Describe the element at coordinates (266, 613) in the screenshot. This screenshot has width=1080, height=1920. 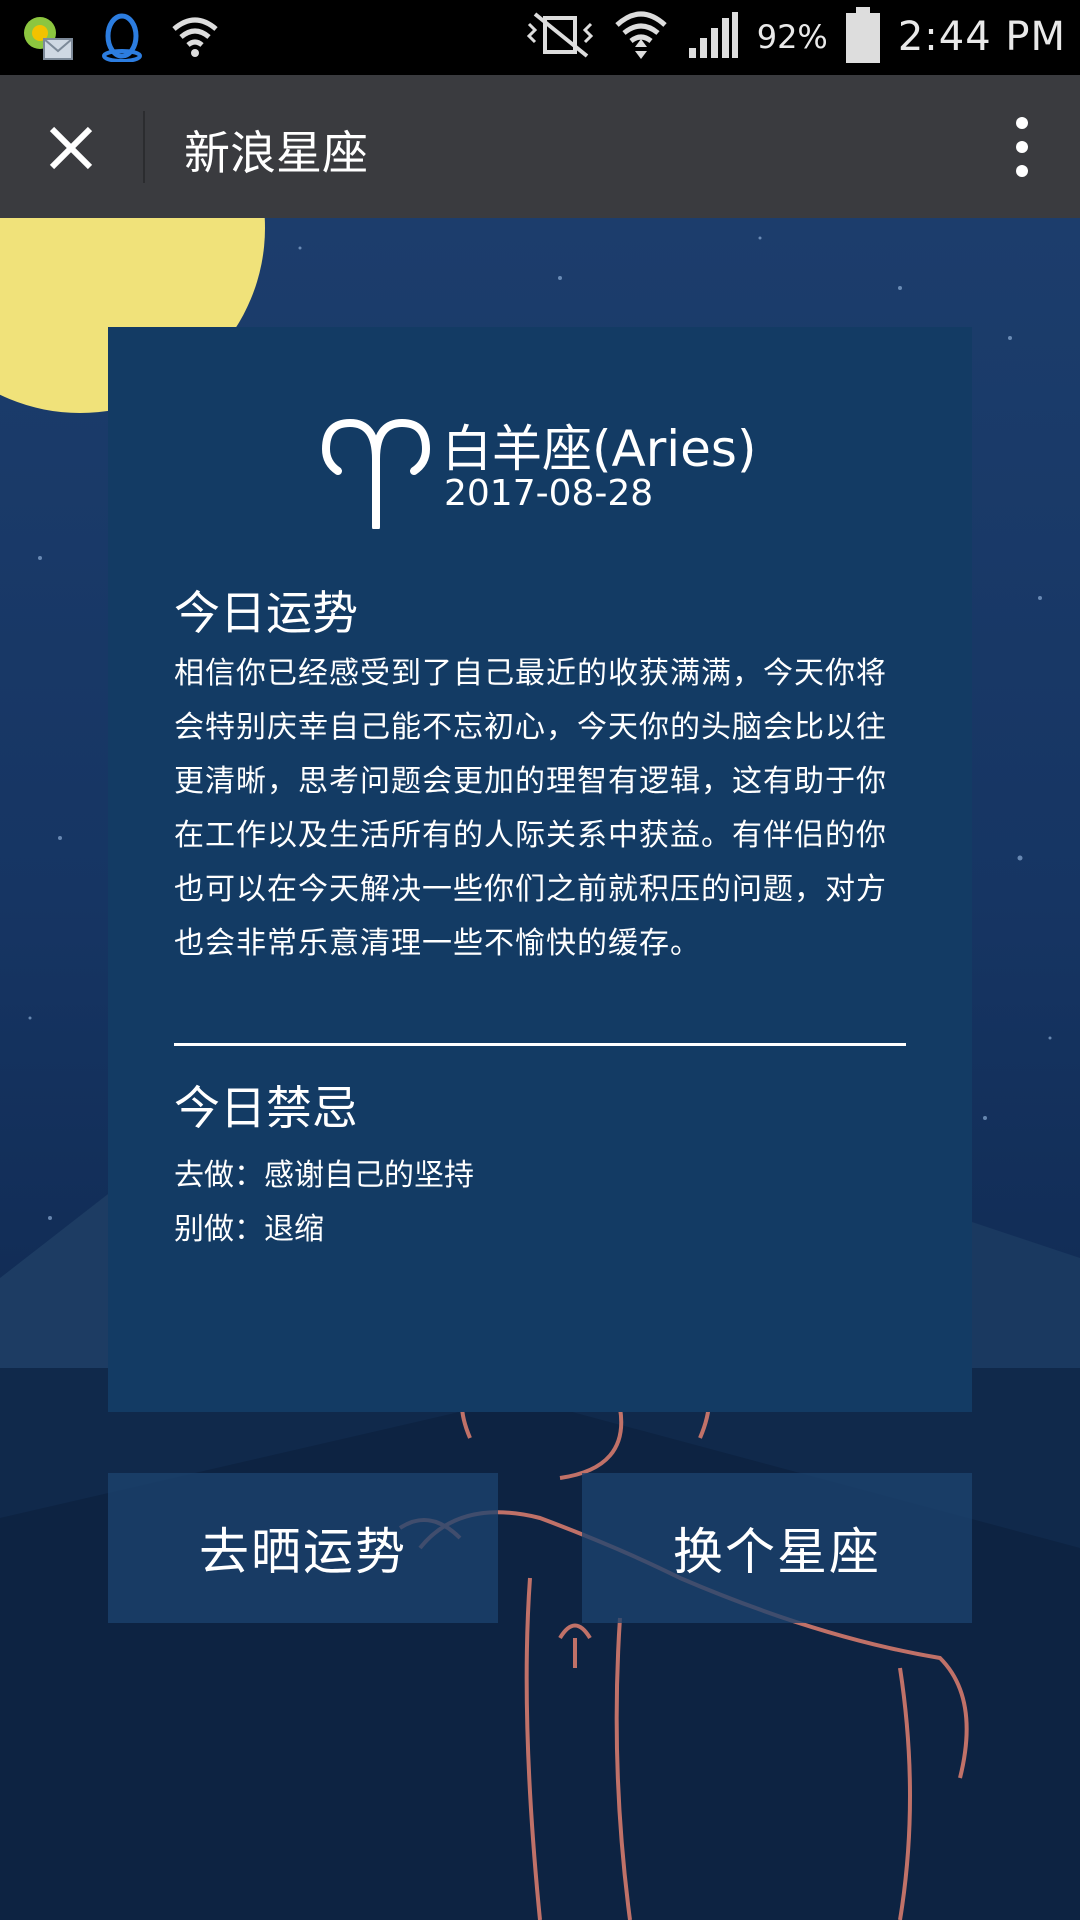
I see `fortune-title: 今日运势` at that location.